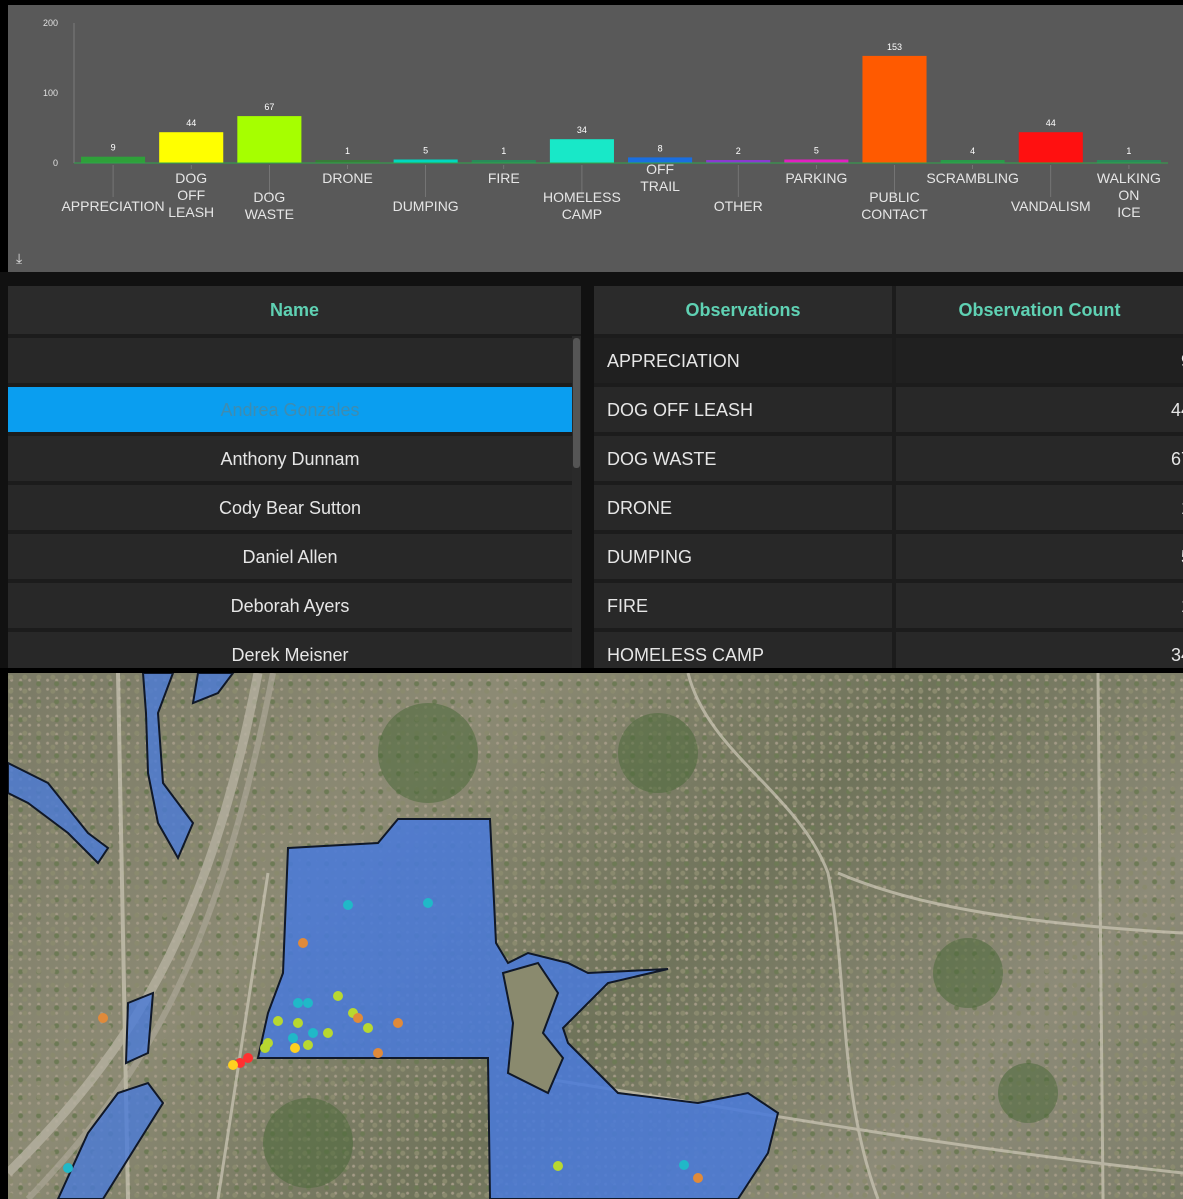 The width and height of the screenshot is (1183, 1199). What do you see at coordinates (19, 258) in the screenshot?
I see `download-icon: ⤓` at bounding box center [19, 258].